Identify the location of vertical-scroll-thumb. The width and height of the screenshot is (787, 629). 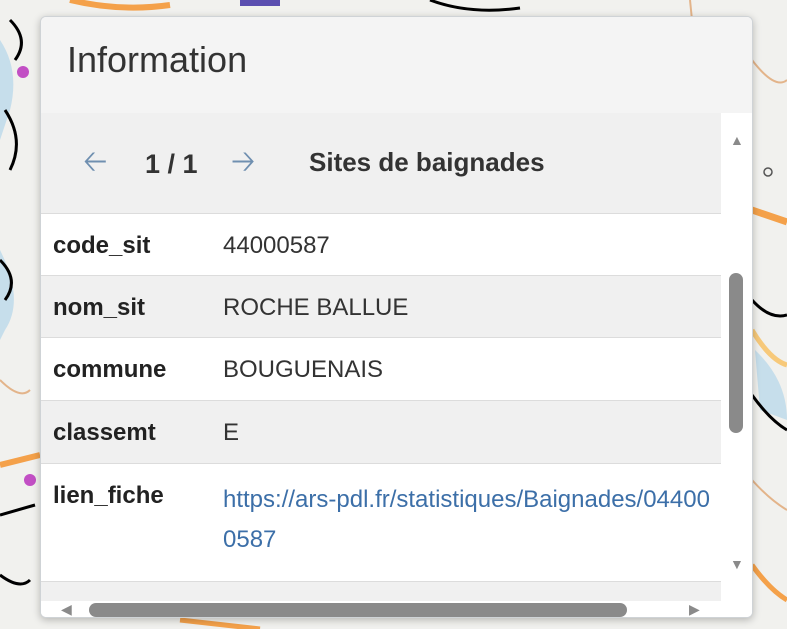
(736, 353).